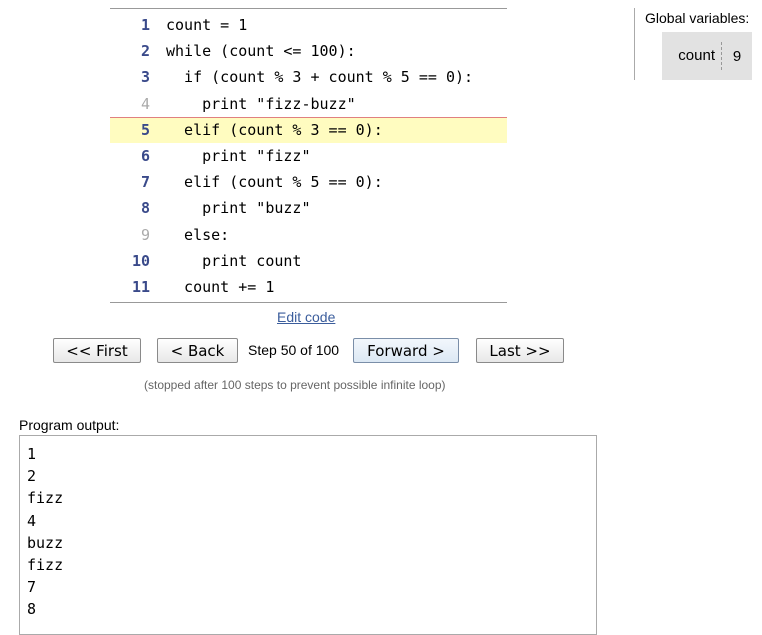 The height and width of the screenshot is (635, 762). Describe the element at coordinates (32, 609) in the screenshot. I see `output-line: 8` at that location.